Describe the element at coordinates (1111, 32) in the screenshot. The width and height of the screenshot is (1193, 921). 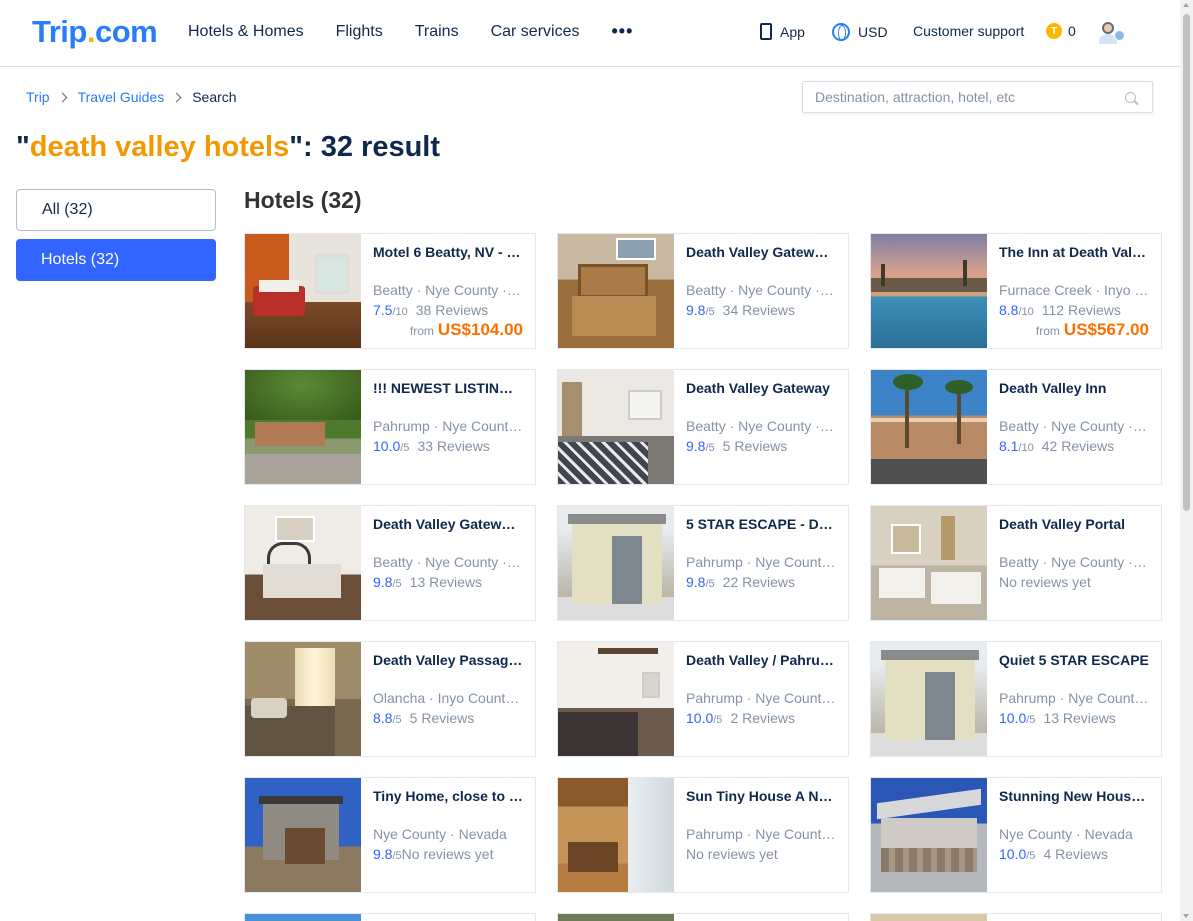
I see `user-avatar` at that location.